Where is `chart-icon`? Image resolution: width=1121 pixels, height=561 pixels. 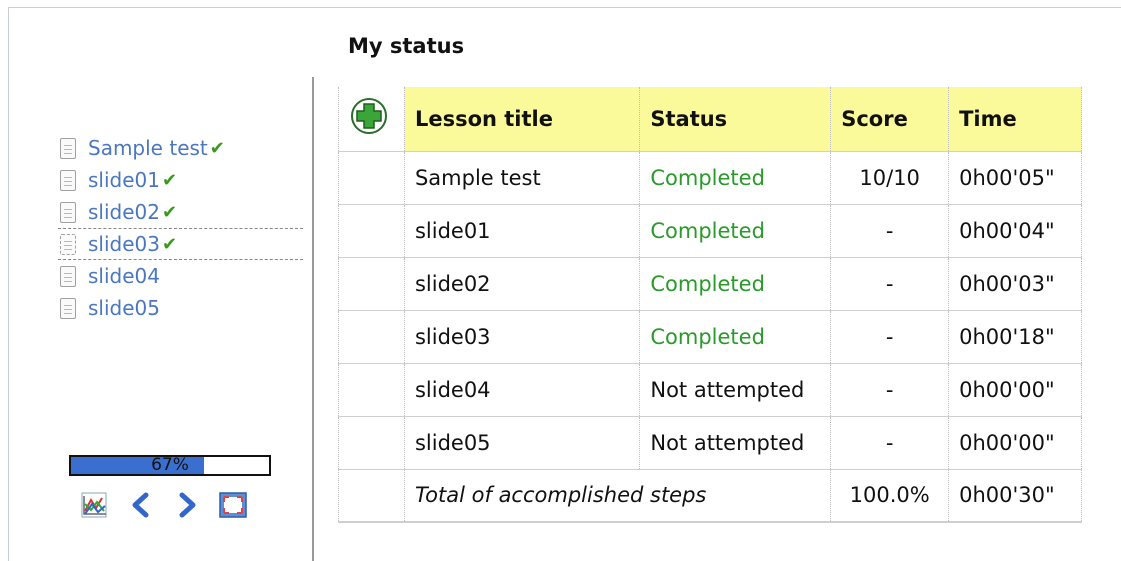
chart-icon is located at coordinates (95, 505).